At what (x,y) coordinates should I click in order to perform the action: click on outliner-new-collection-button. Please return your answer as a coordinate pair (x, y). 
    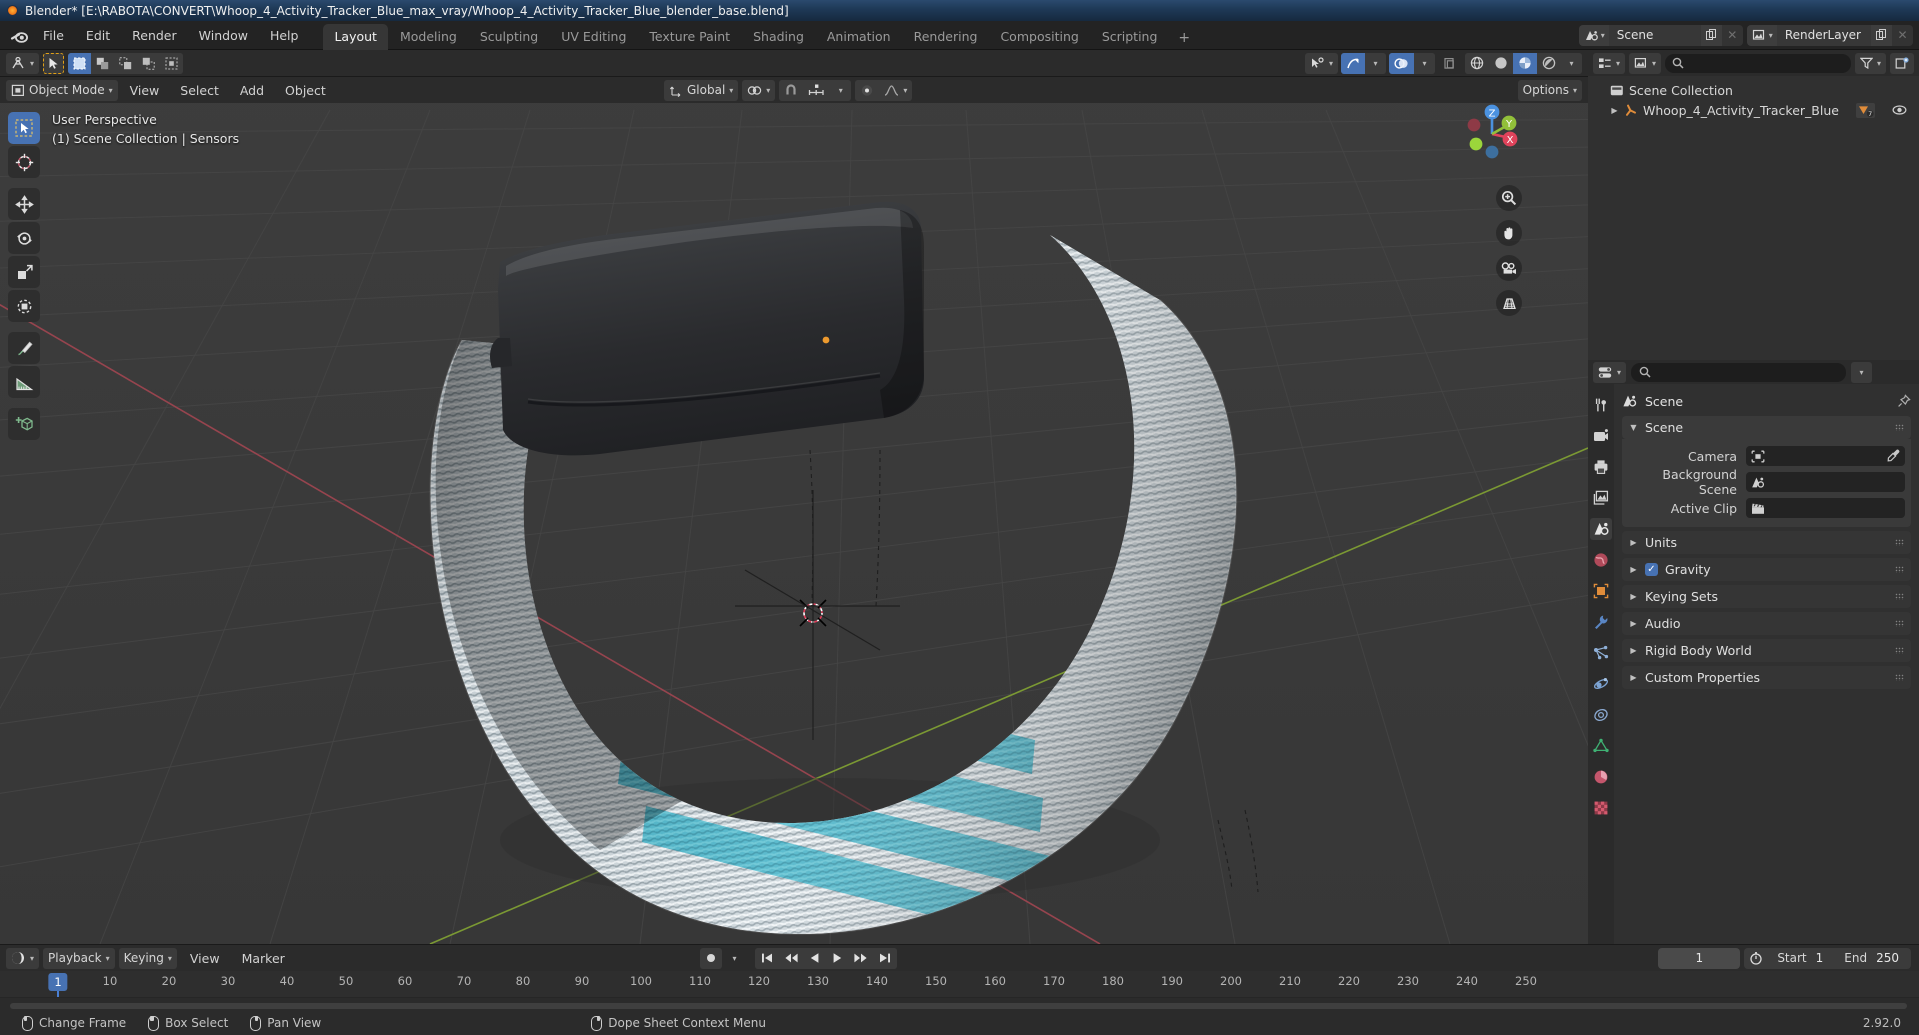
    Looking at the image, I should click on (1902, 63).